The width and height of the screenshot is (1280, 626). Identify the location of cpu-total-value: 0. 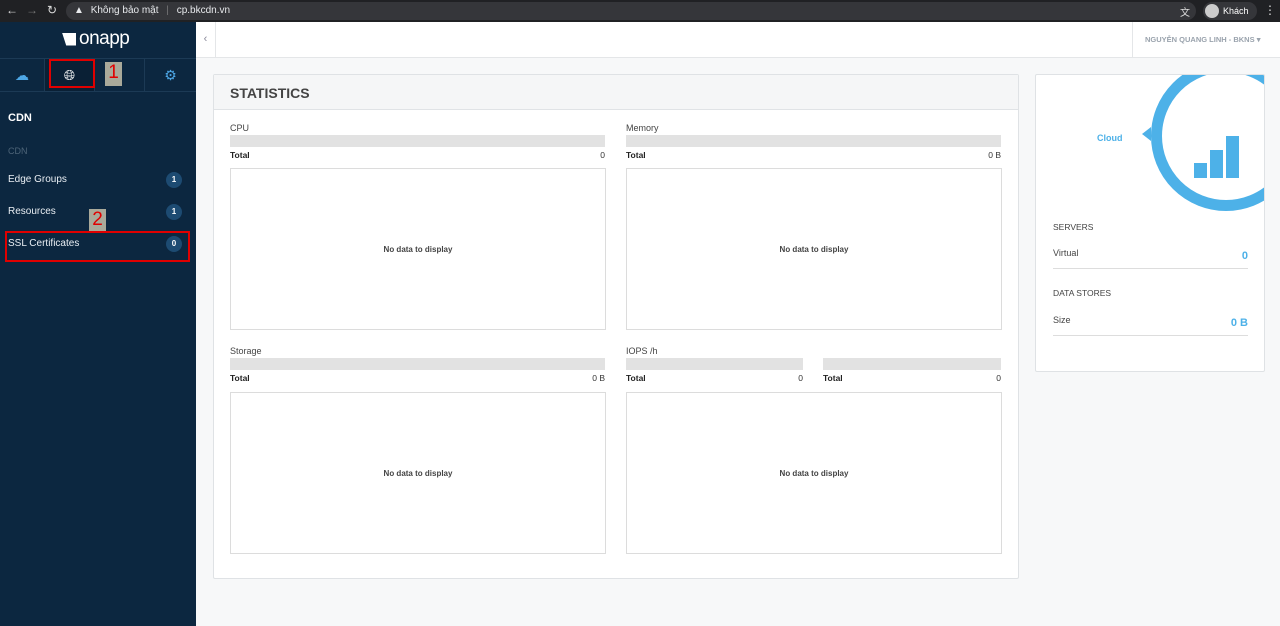
(602, 155).